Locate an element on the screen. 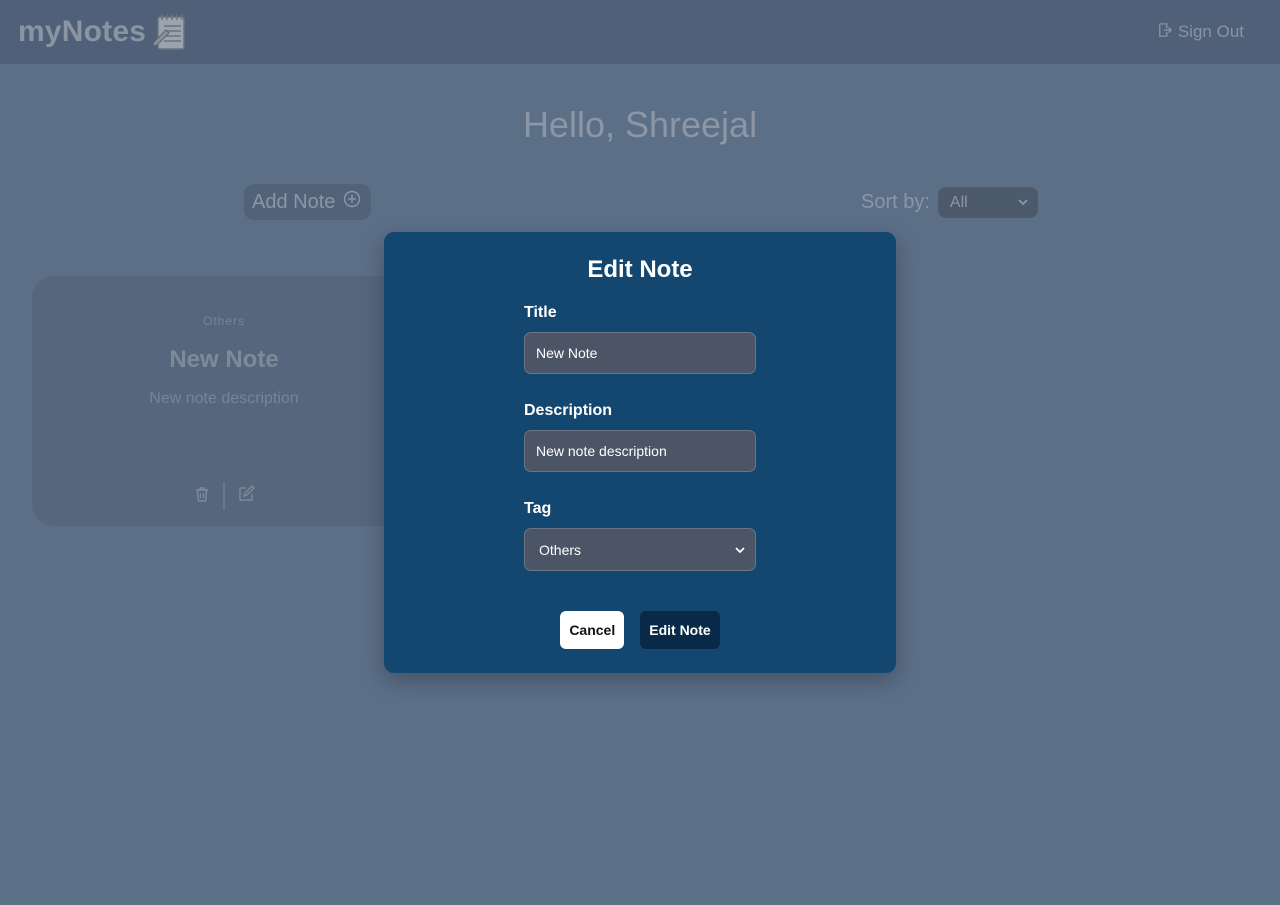  note-title: New Note is located at coordinates (224, 359).